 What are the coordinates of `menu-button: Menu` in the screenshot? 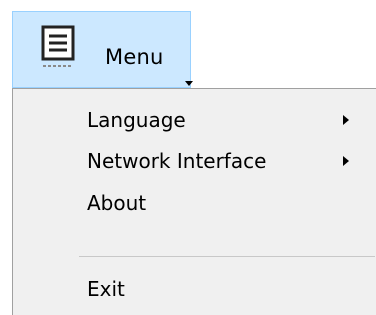 It's located at (102, 49).